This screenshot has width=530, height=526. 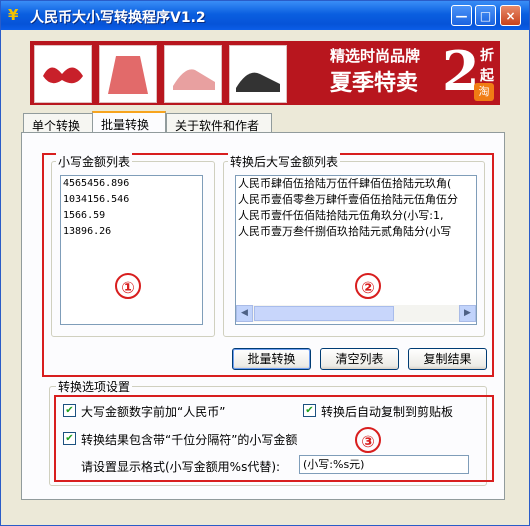 What do you see at coordinates (193, 74) in the screenshot?
I see `product-shoe-image` at bounding box center [193, 74].